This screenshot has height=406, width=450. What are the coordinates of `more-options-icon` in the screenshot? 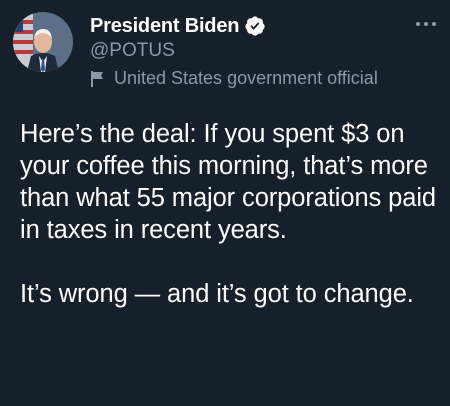 It's located at (426, 24).